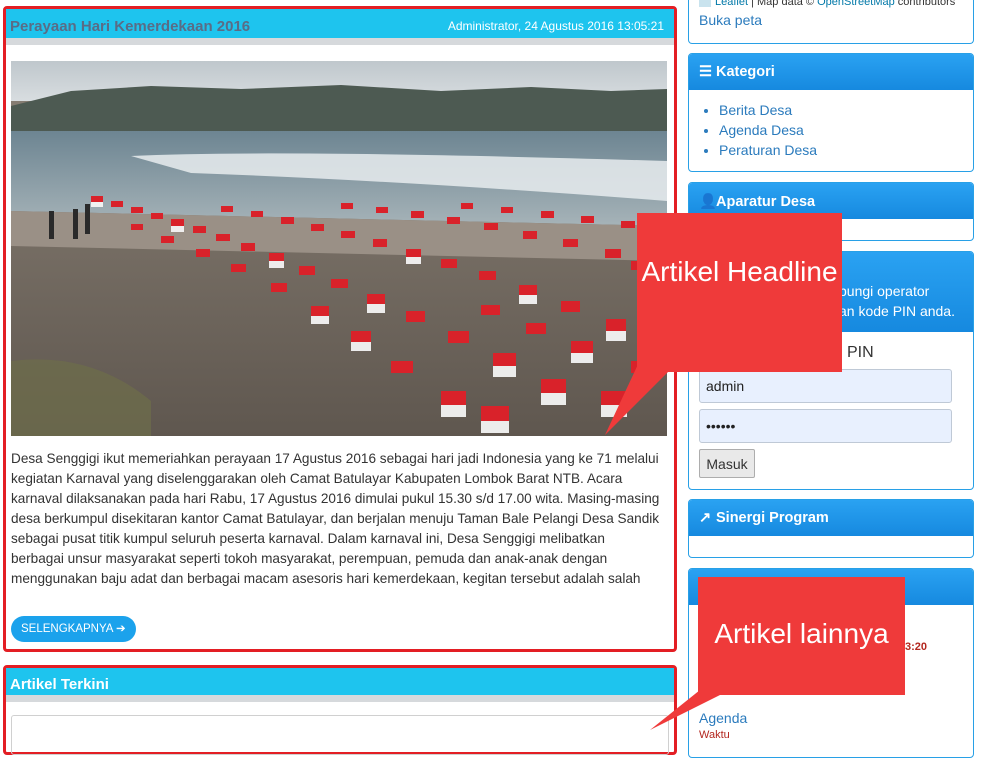  I want to click on kategori-header: ☰ Kategori, so click(831, 72).